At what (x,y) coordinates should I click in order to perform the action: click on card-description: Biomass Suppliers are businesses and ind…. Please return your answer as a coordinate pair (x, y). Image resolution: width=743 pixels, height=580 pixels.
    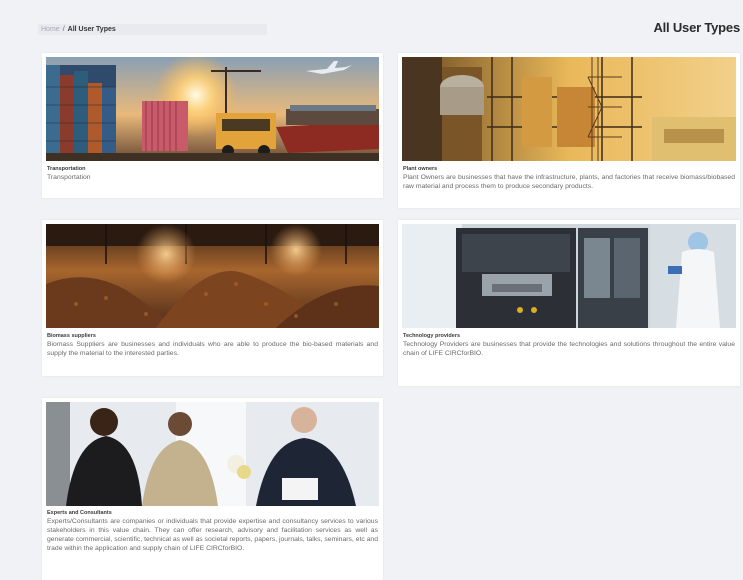
    Looking at the image, I should click on (212, 349).